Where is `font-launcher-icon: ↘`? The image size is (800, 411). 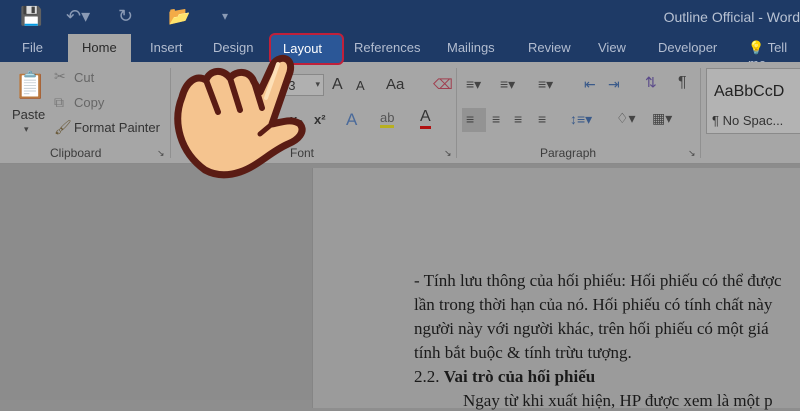 font-launcher-icon: ↘ is located at coordinates (448, 153).